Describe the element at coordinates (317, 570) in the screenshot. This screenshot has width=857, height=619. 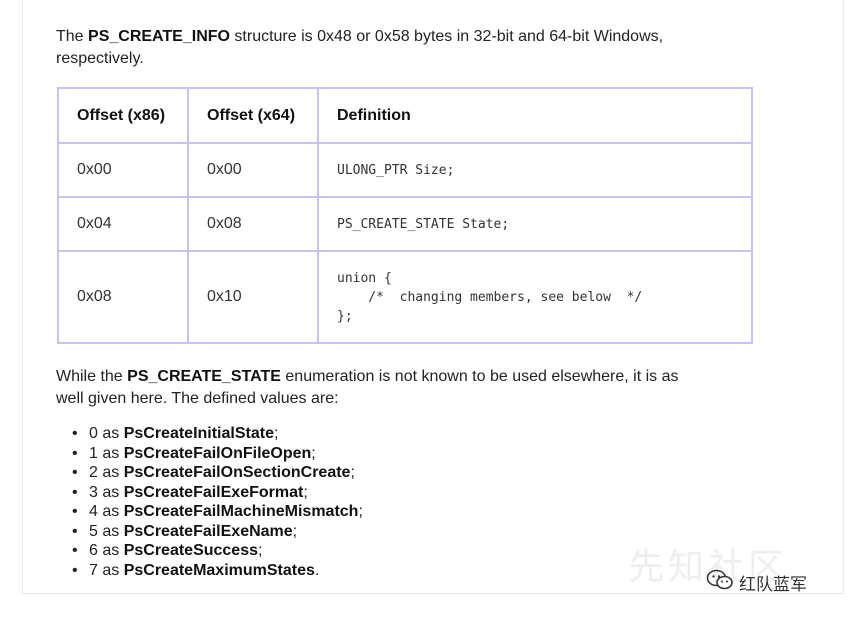
I see `value-punct: .` at that location.